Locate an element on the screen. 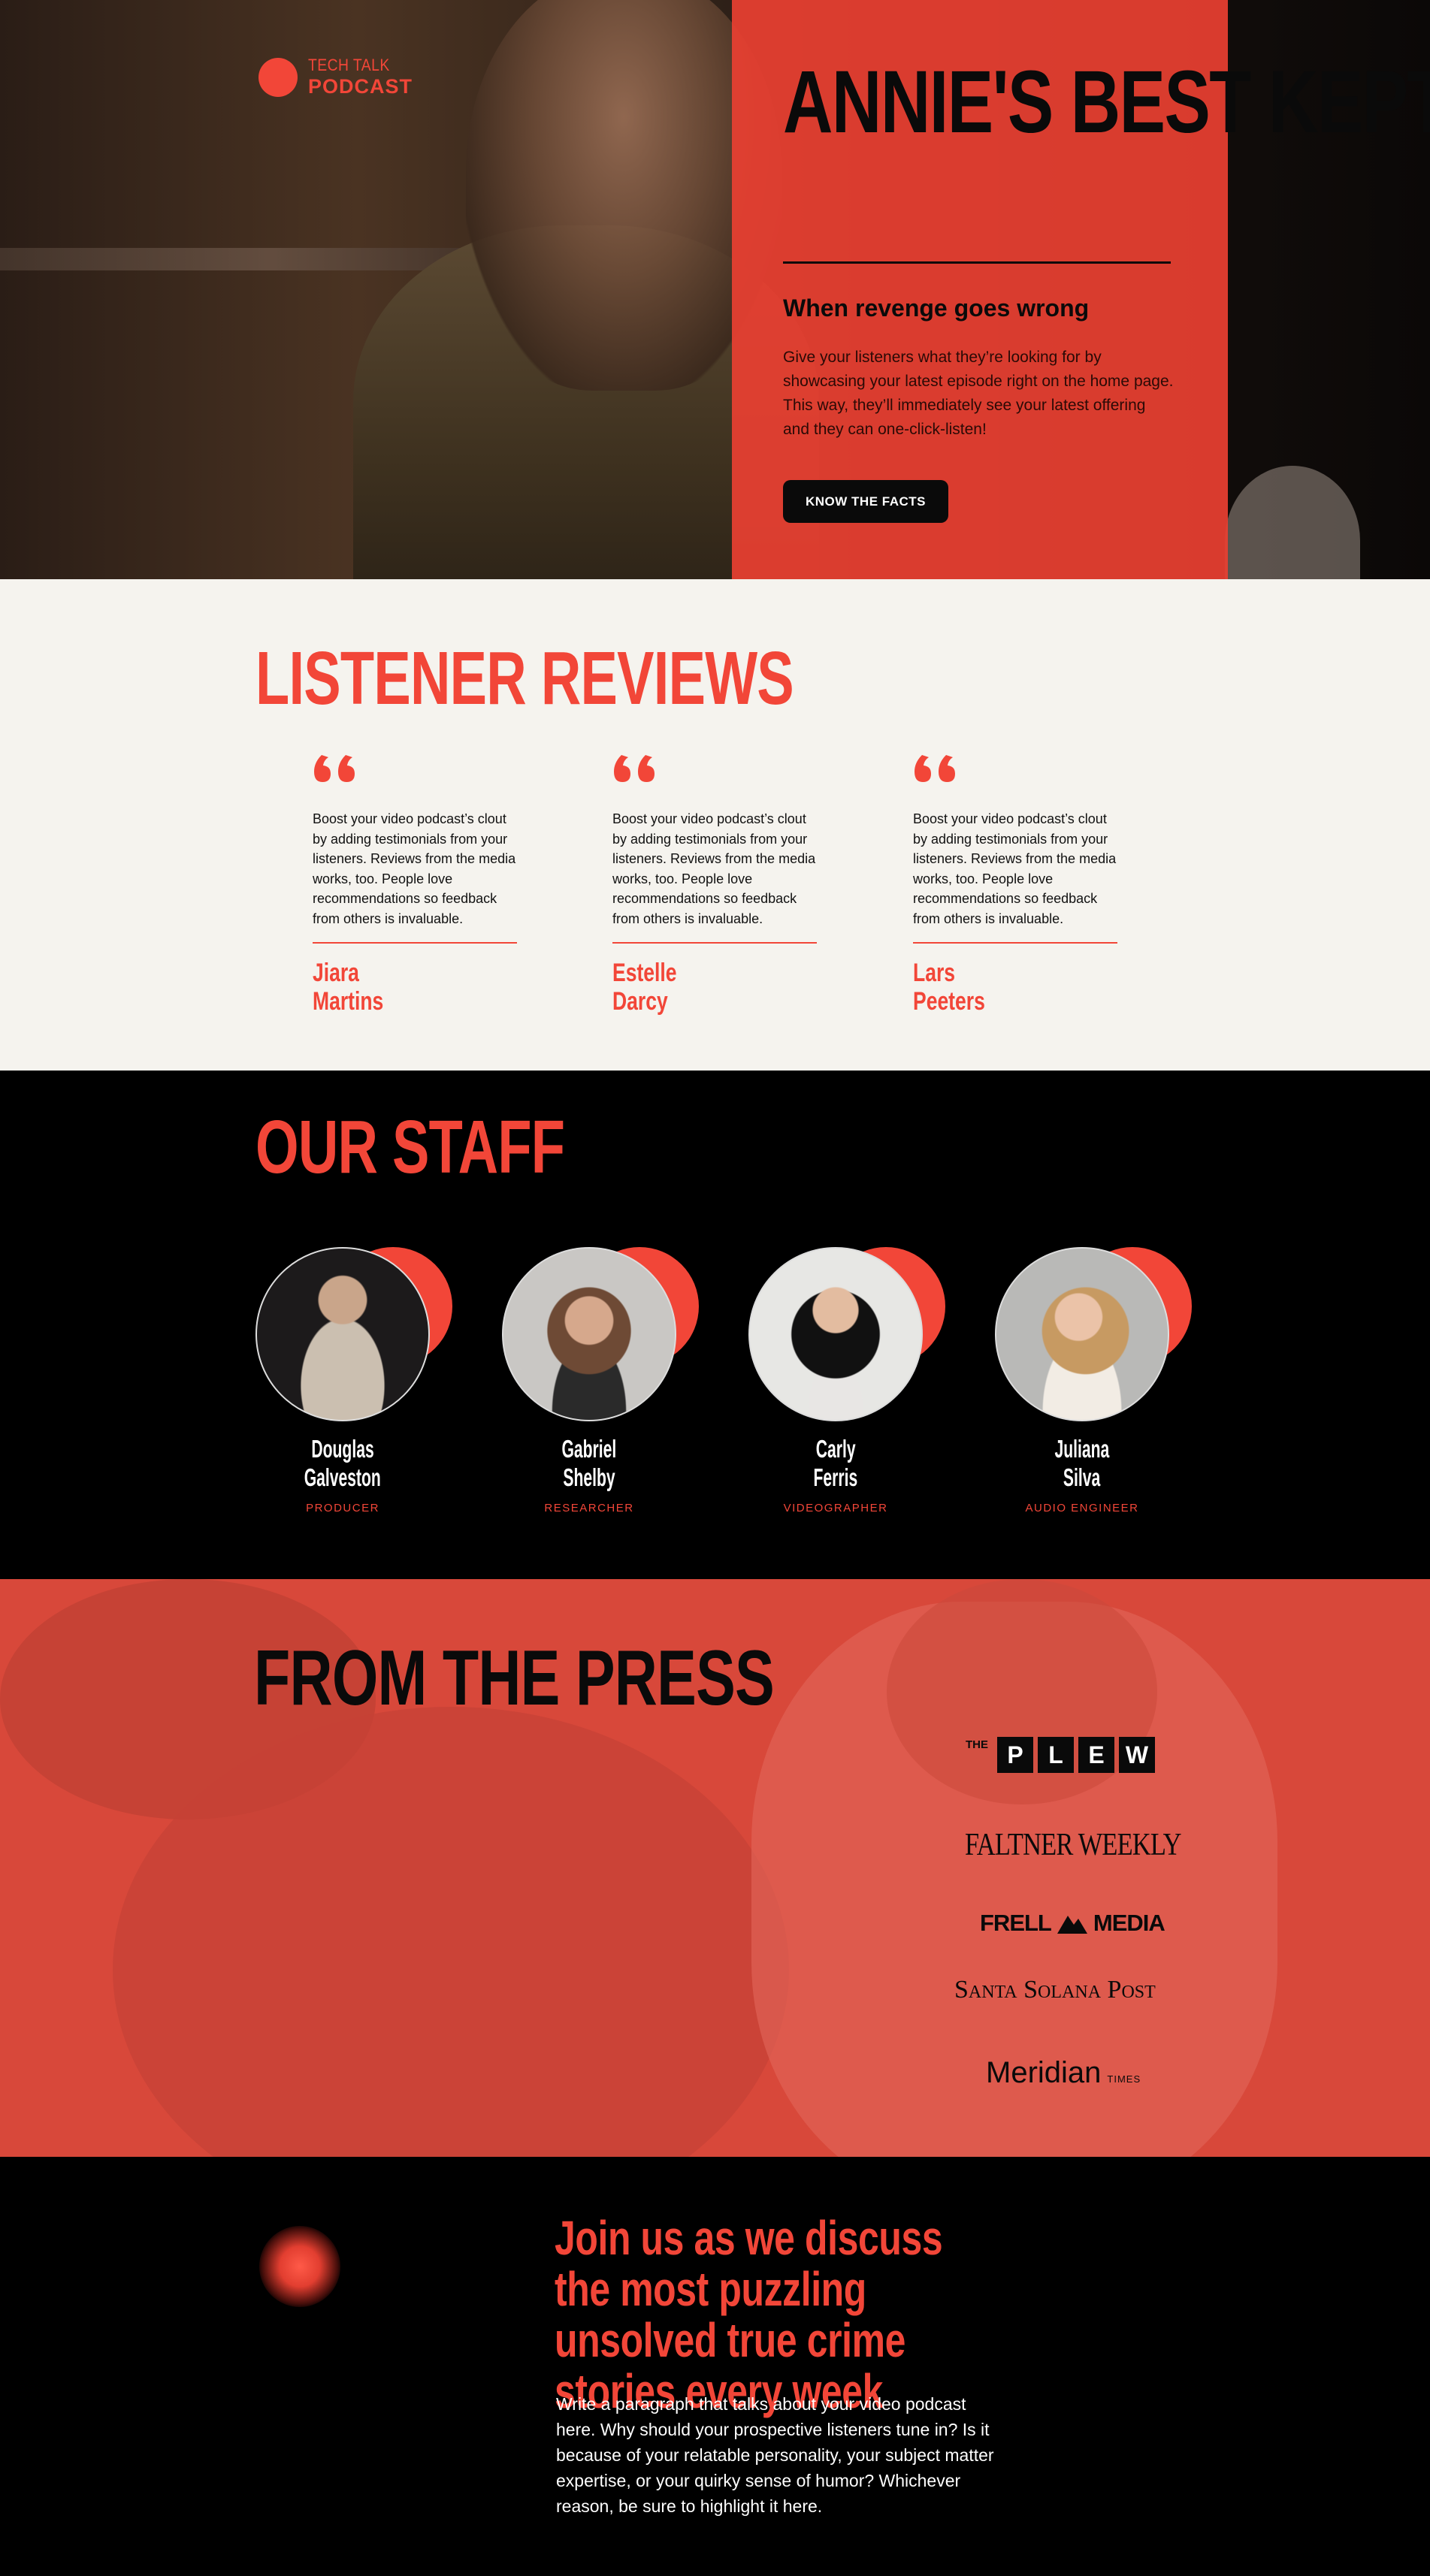 The image size is (1430, 2576). episode-title: ANNIE'S BEST KEPT SECRET is located at coordinates (1106, 102).